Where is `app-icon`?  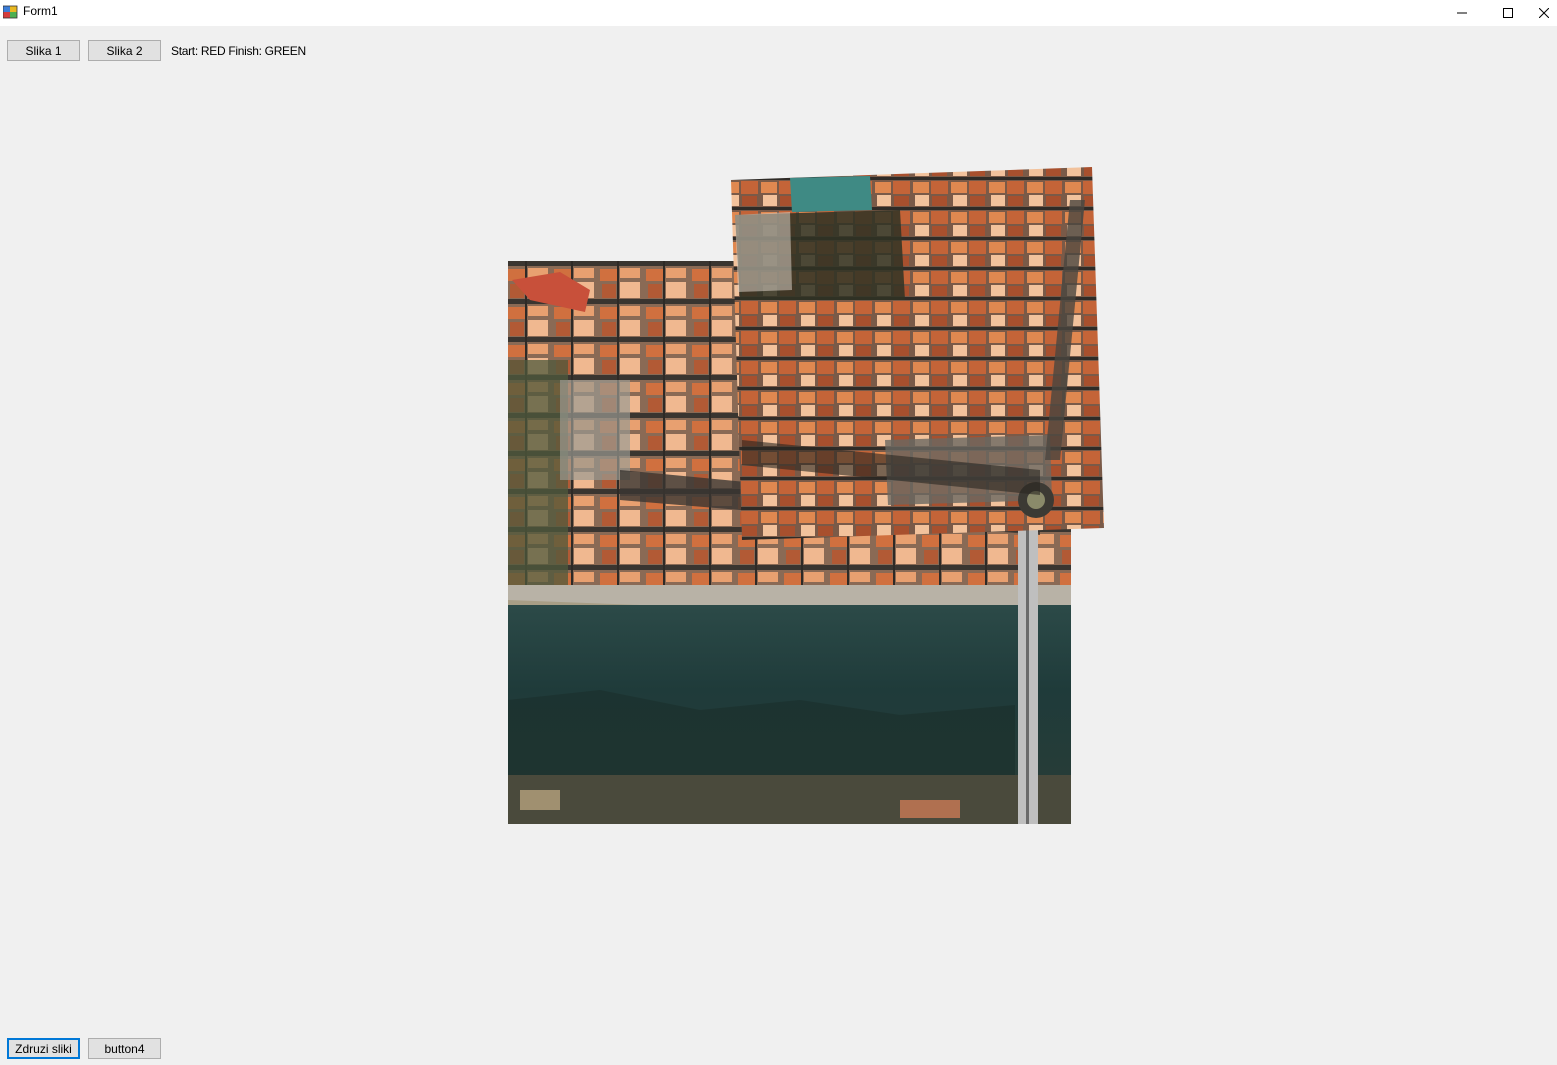 app-icon is located at coordinates (10, 12).